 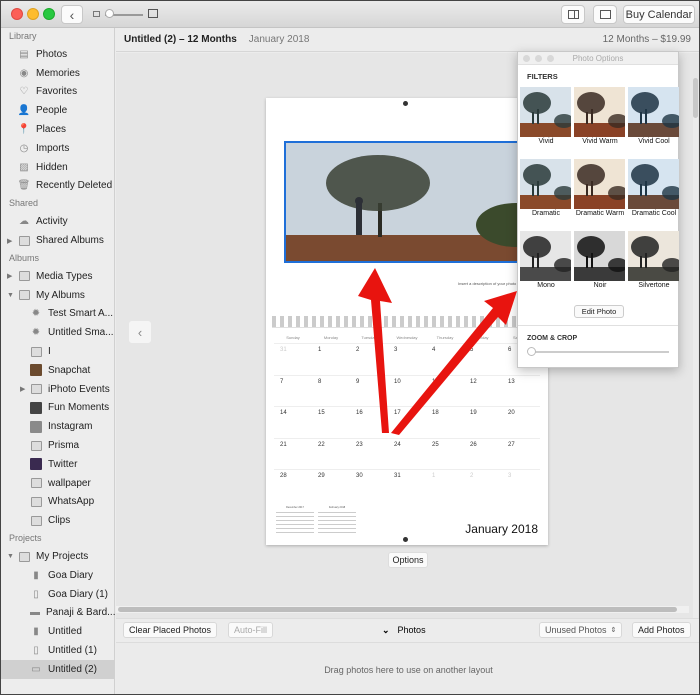 What do you see at coordinates (57, 502) in the screenshot?
I see `sidebar-item-whatsapp: WhatsApp` at bounding box center [57, 502].